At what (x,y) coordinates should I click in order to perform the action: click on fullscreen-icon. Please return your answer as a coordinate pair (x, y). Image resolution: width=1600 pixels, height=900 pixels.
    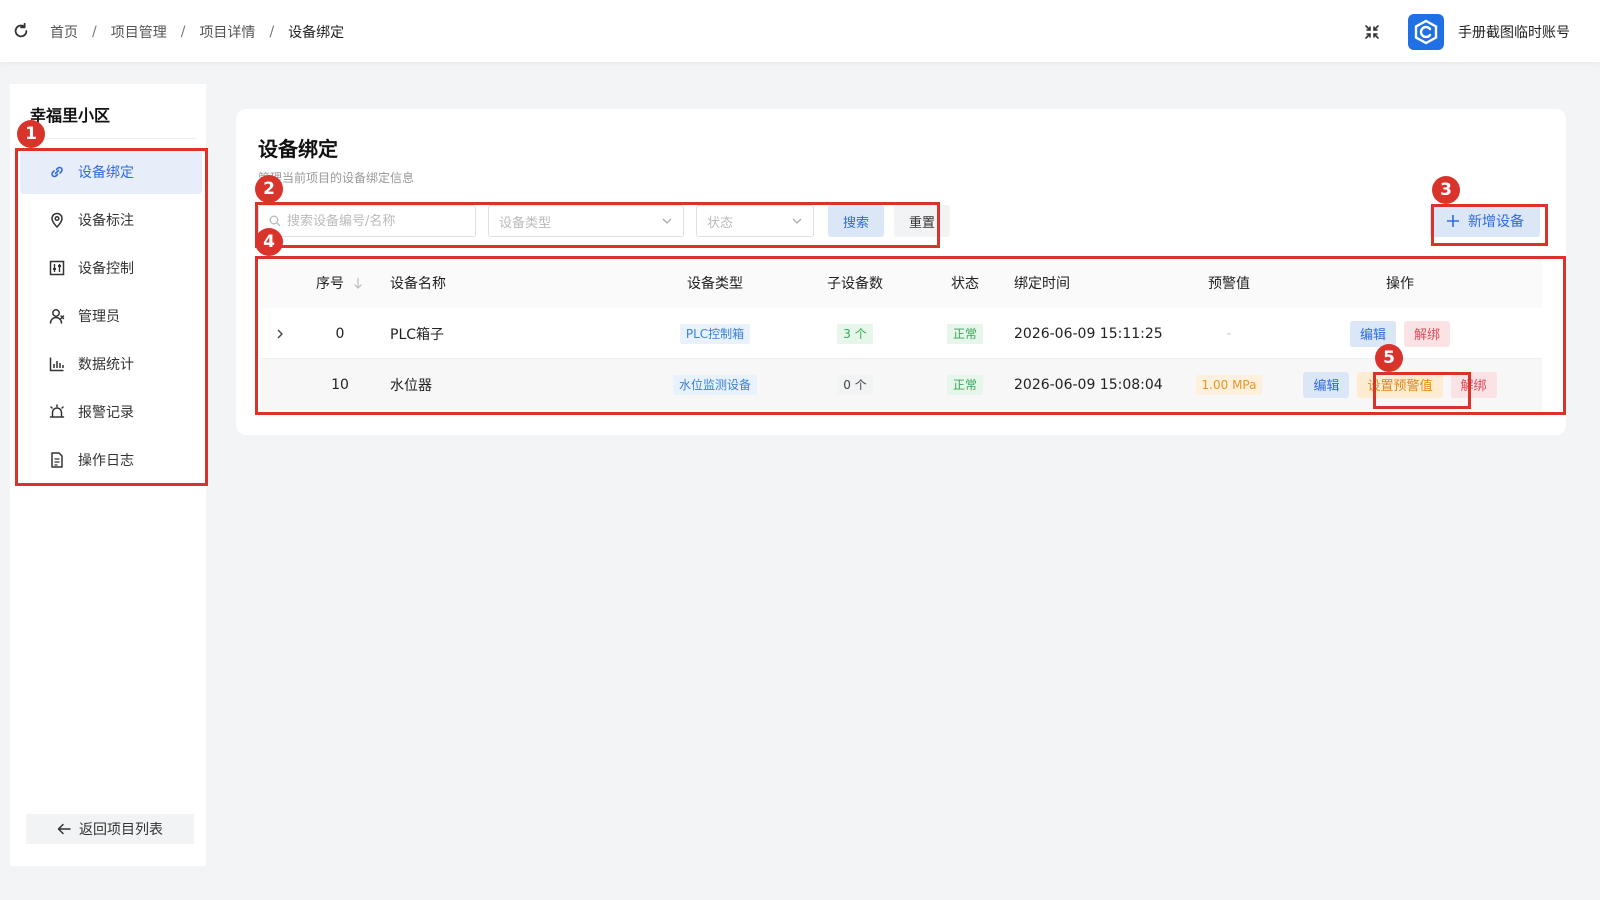
    Looking at the image, I should click on (1372, 32).